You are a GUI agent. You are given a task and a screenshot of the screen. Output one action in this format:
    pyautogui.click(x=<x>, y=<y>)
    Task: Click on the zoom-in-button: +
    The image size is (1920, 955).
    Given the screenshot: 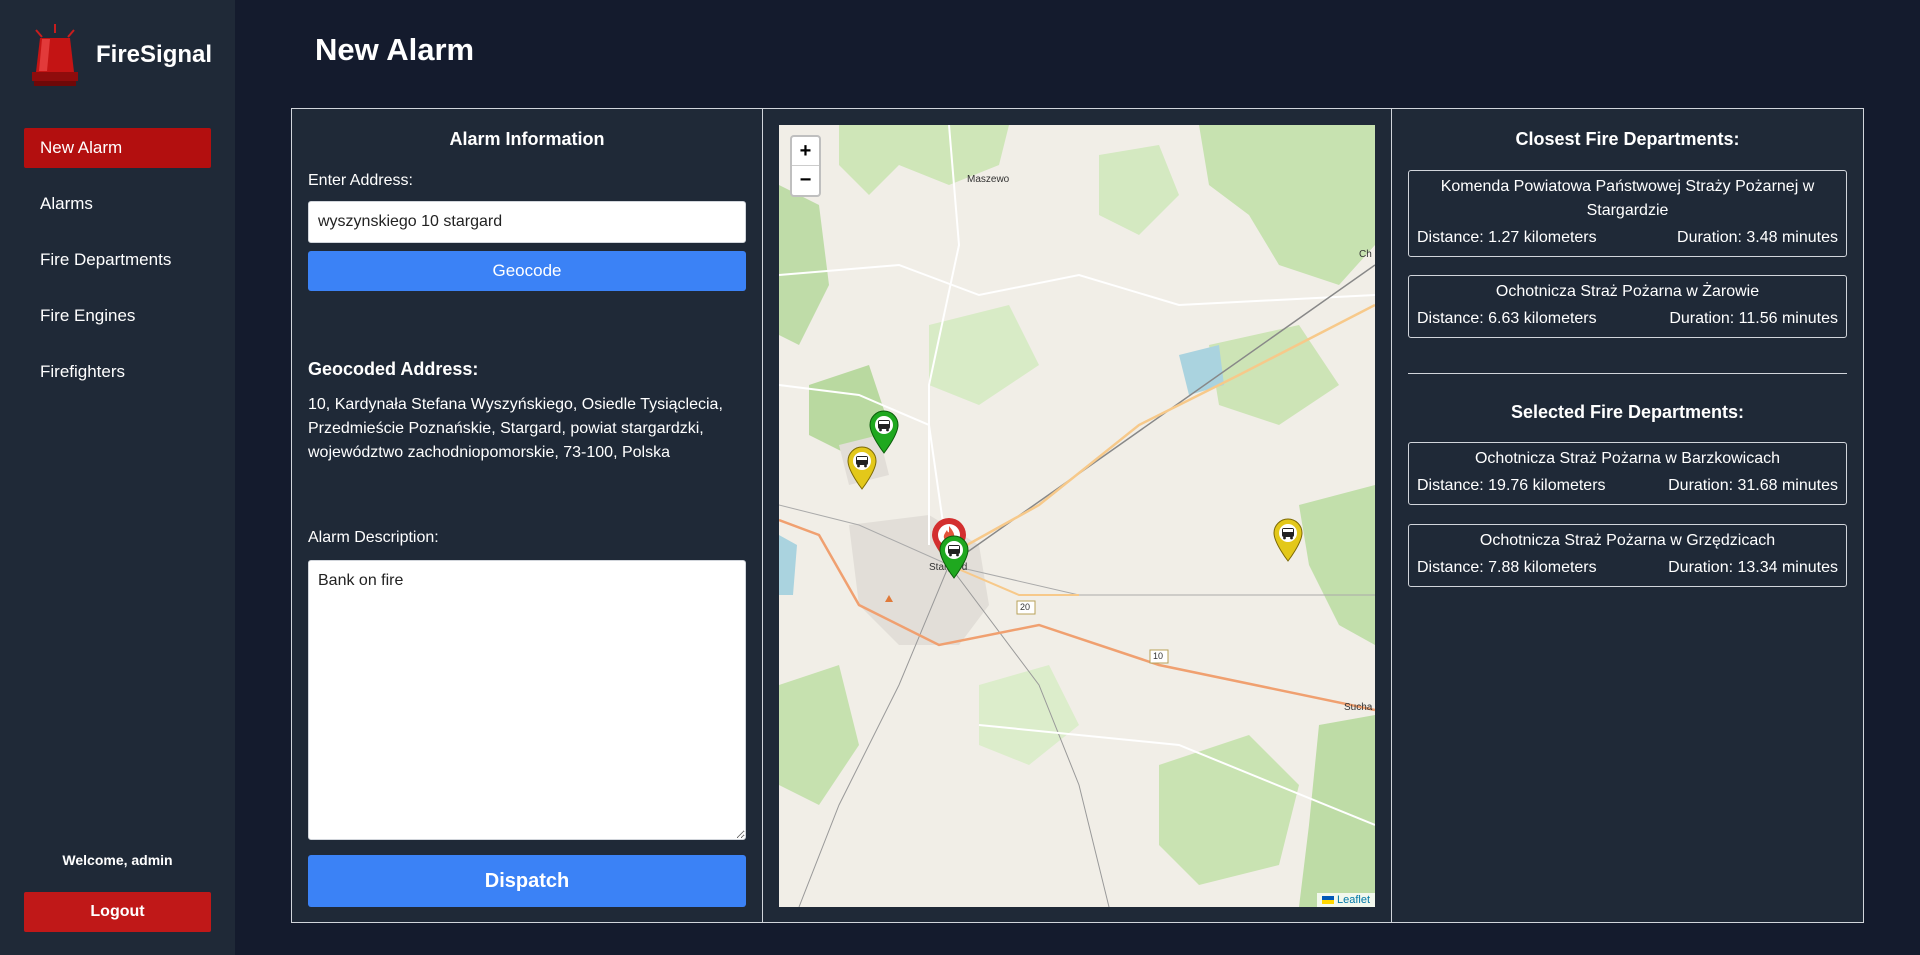 What is the action you would take?
    pyautogui.click(x=805, y=151)
    